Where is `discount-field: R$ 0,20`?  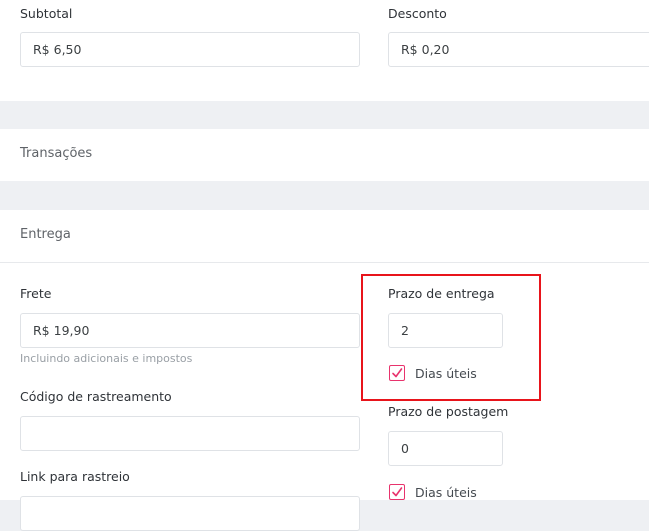 discount-field: R$ 0,20 is located at coordinates (518, 49).